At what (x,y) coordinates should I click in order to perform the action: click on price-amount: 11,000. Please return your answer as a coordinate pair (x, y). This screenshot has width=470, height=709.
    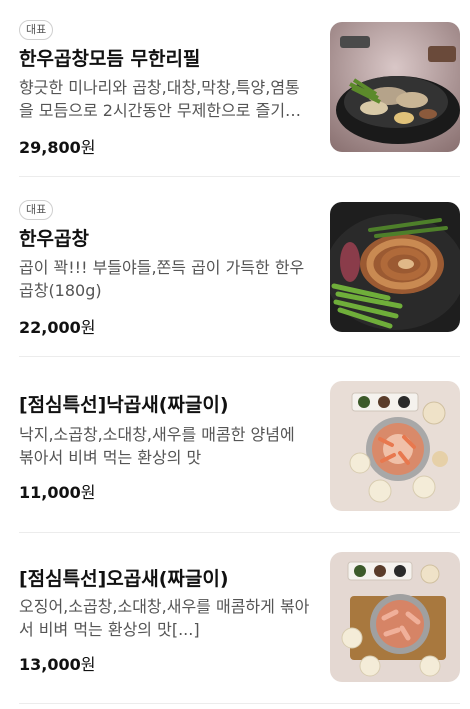
    Looking at the image, I should click on (50, 492).